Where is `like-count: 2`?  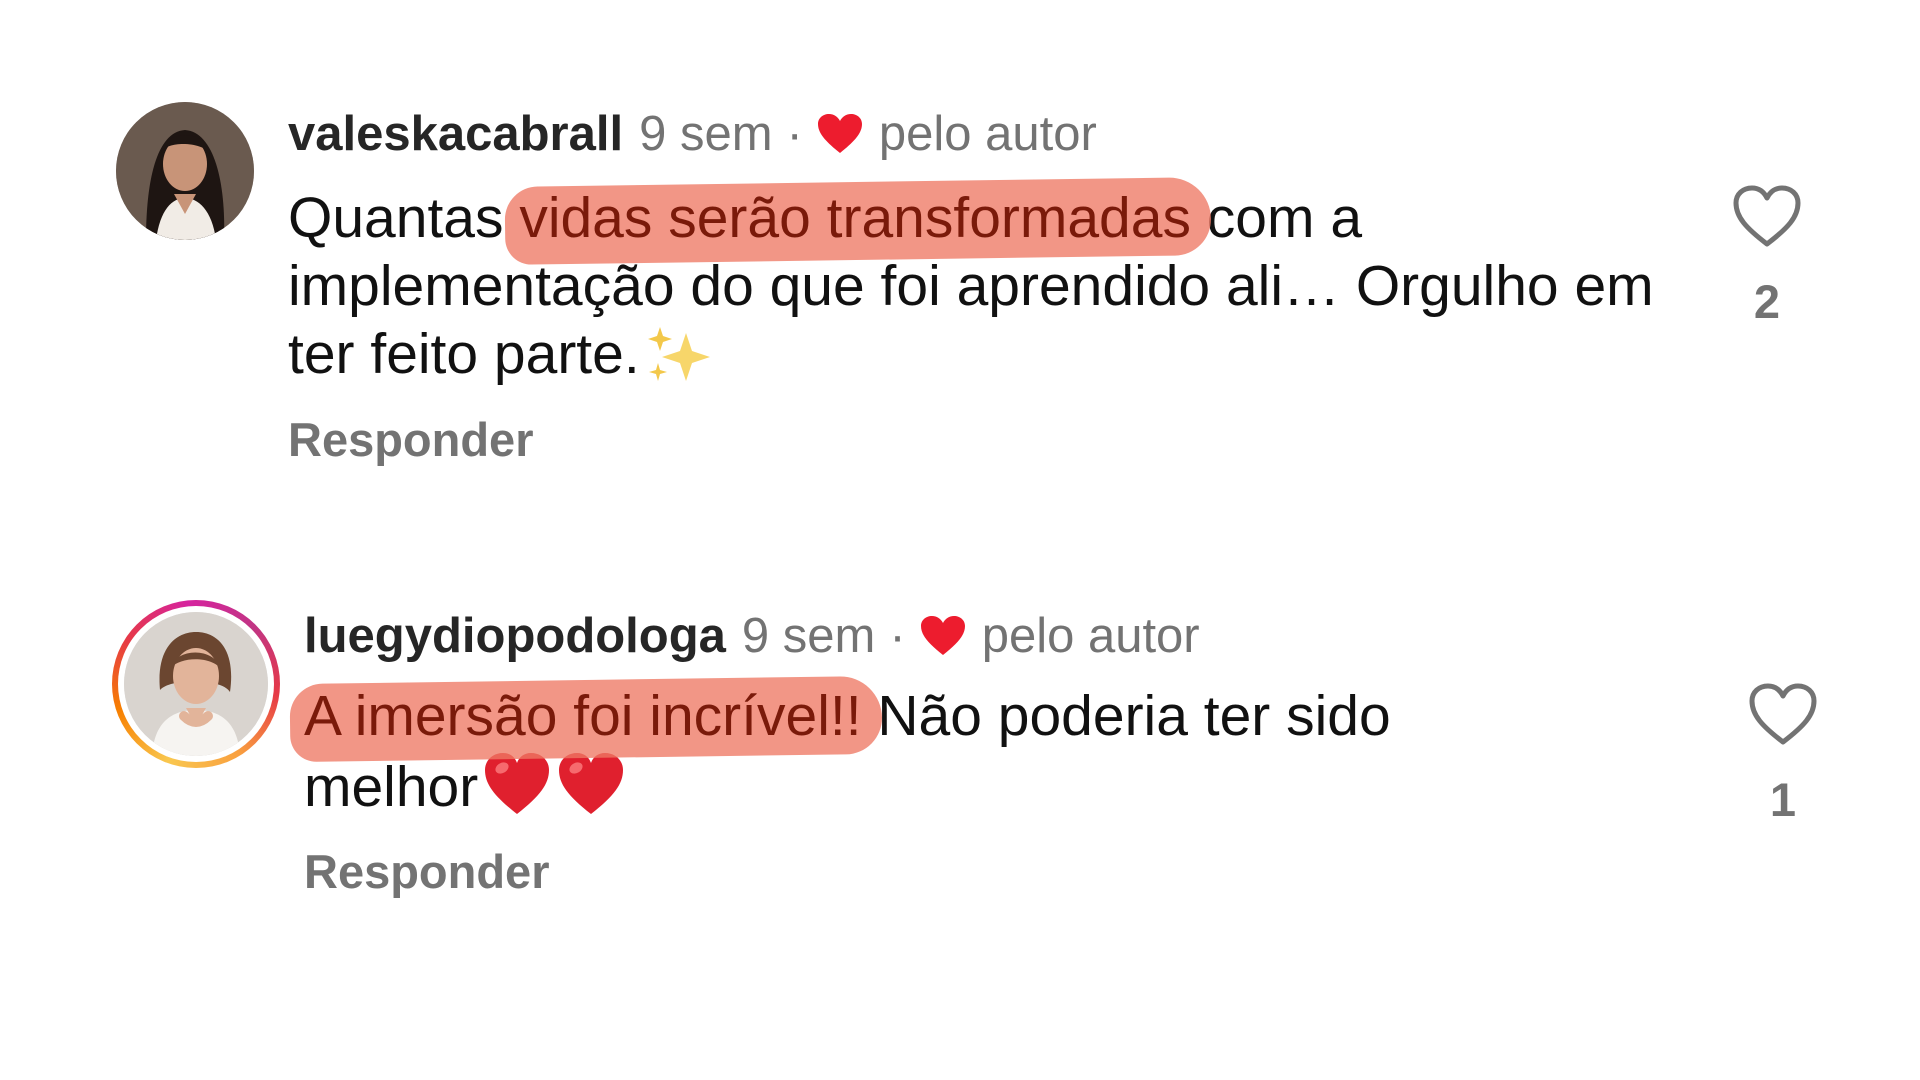 like-count: 2 is located at coordinates (1767, 301).